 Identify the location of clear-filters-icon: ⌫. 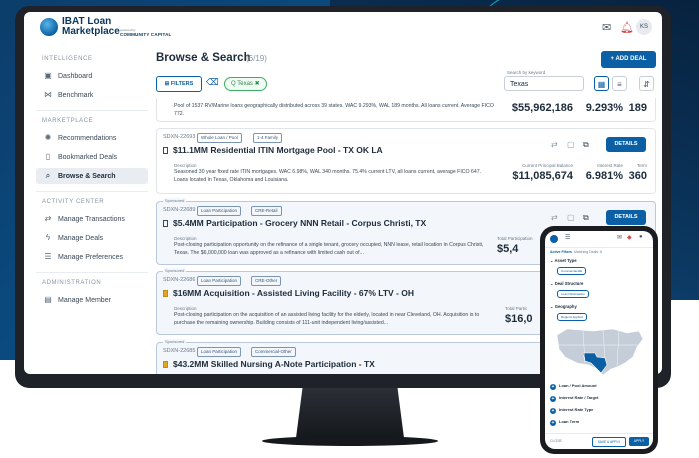
(212, 82).